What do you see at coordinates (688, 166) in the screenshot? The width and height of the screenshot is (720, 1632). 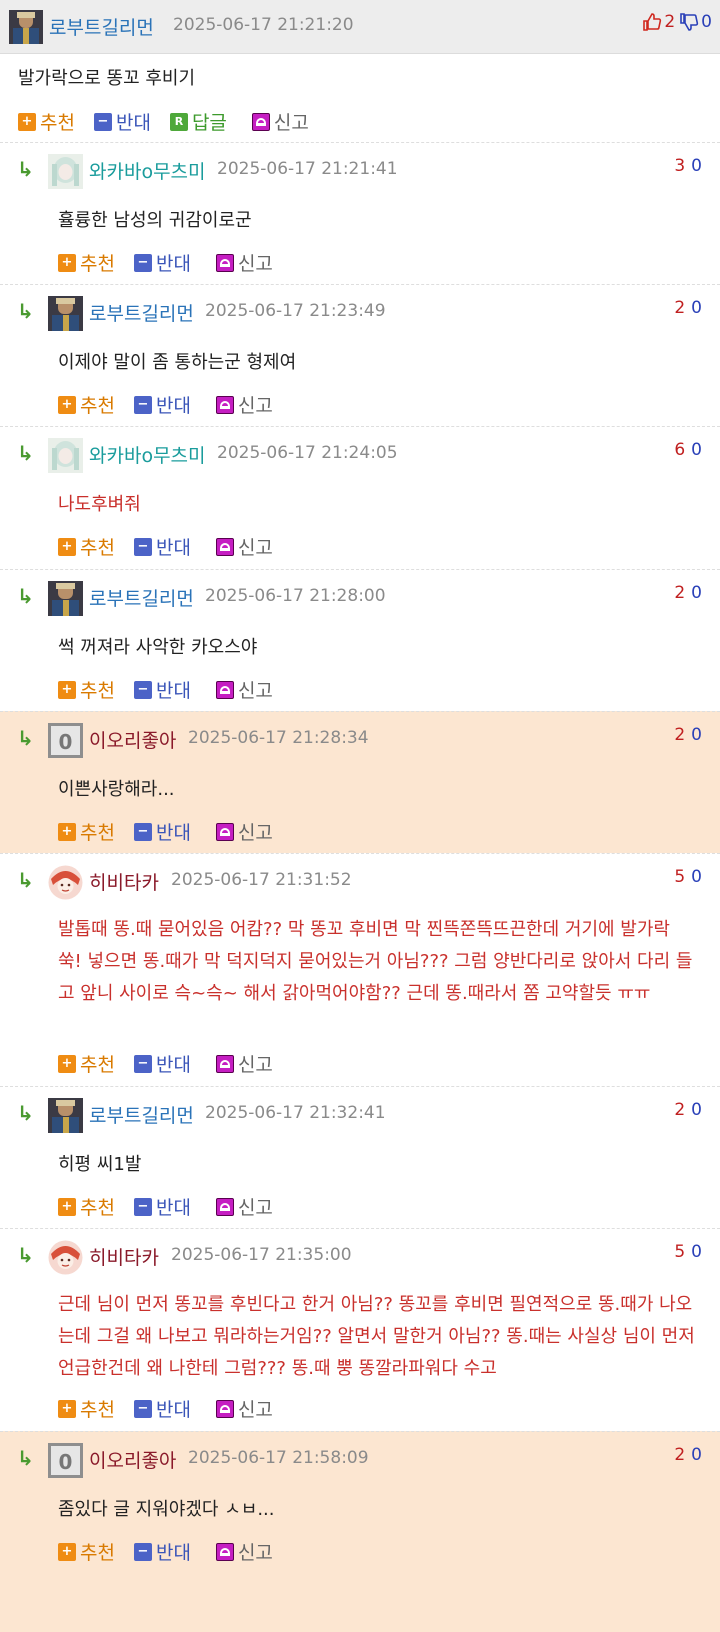 I see `comment-vote-count: 30` at bounding box center [688, 166].